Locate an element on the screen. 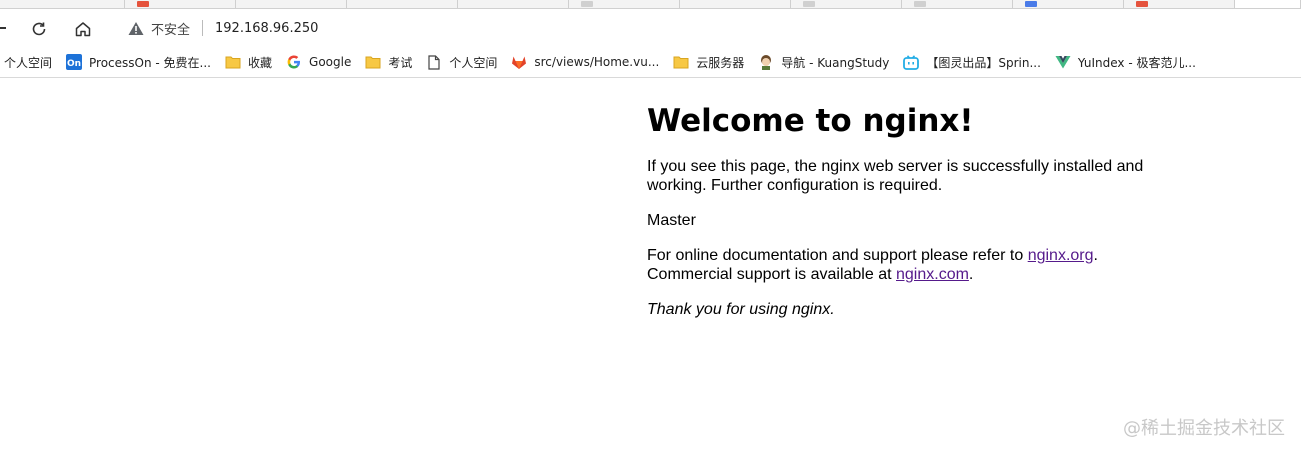 The width and height of the screenshot is (1301, 452). tab-strip is located at coordinates (650, 4).